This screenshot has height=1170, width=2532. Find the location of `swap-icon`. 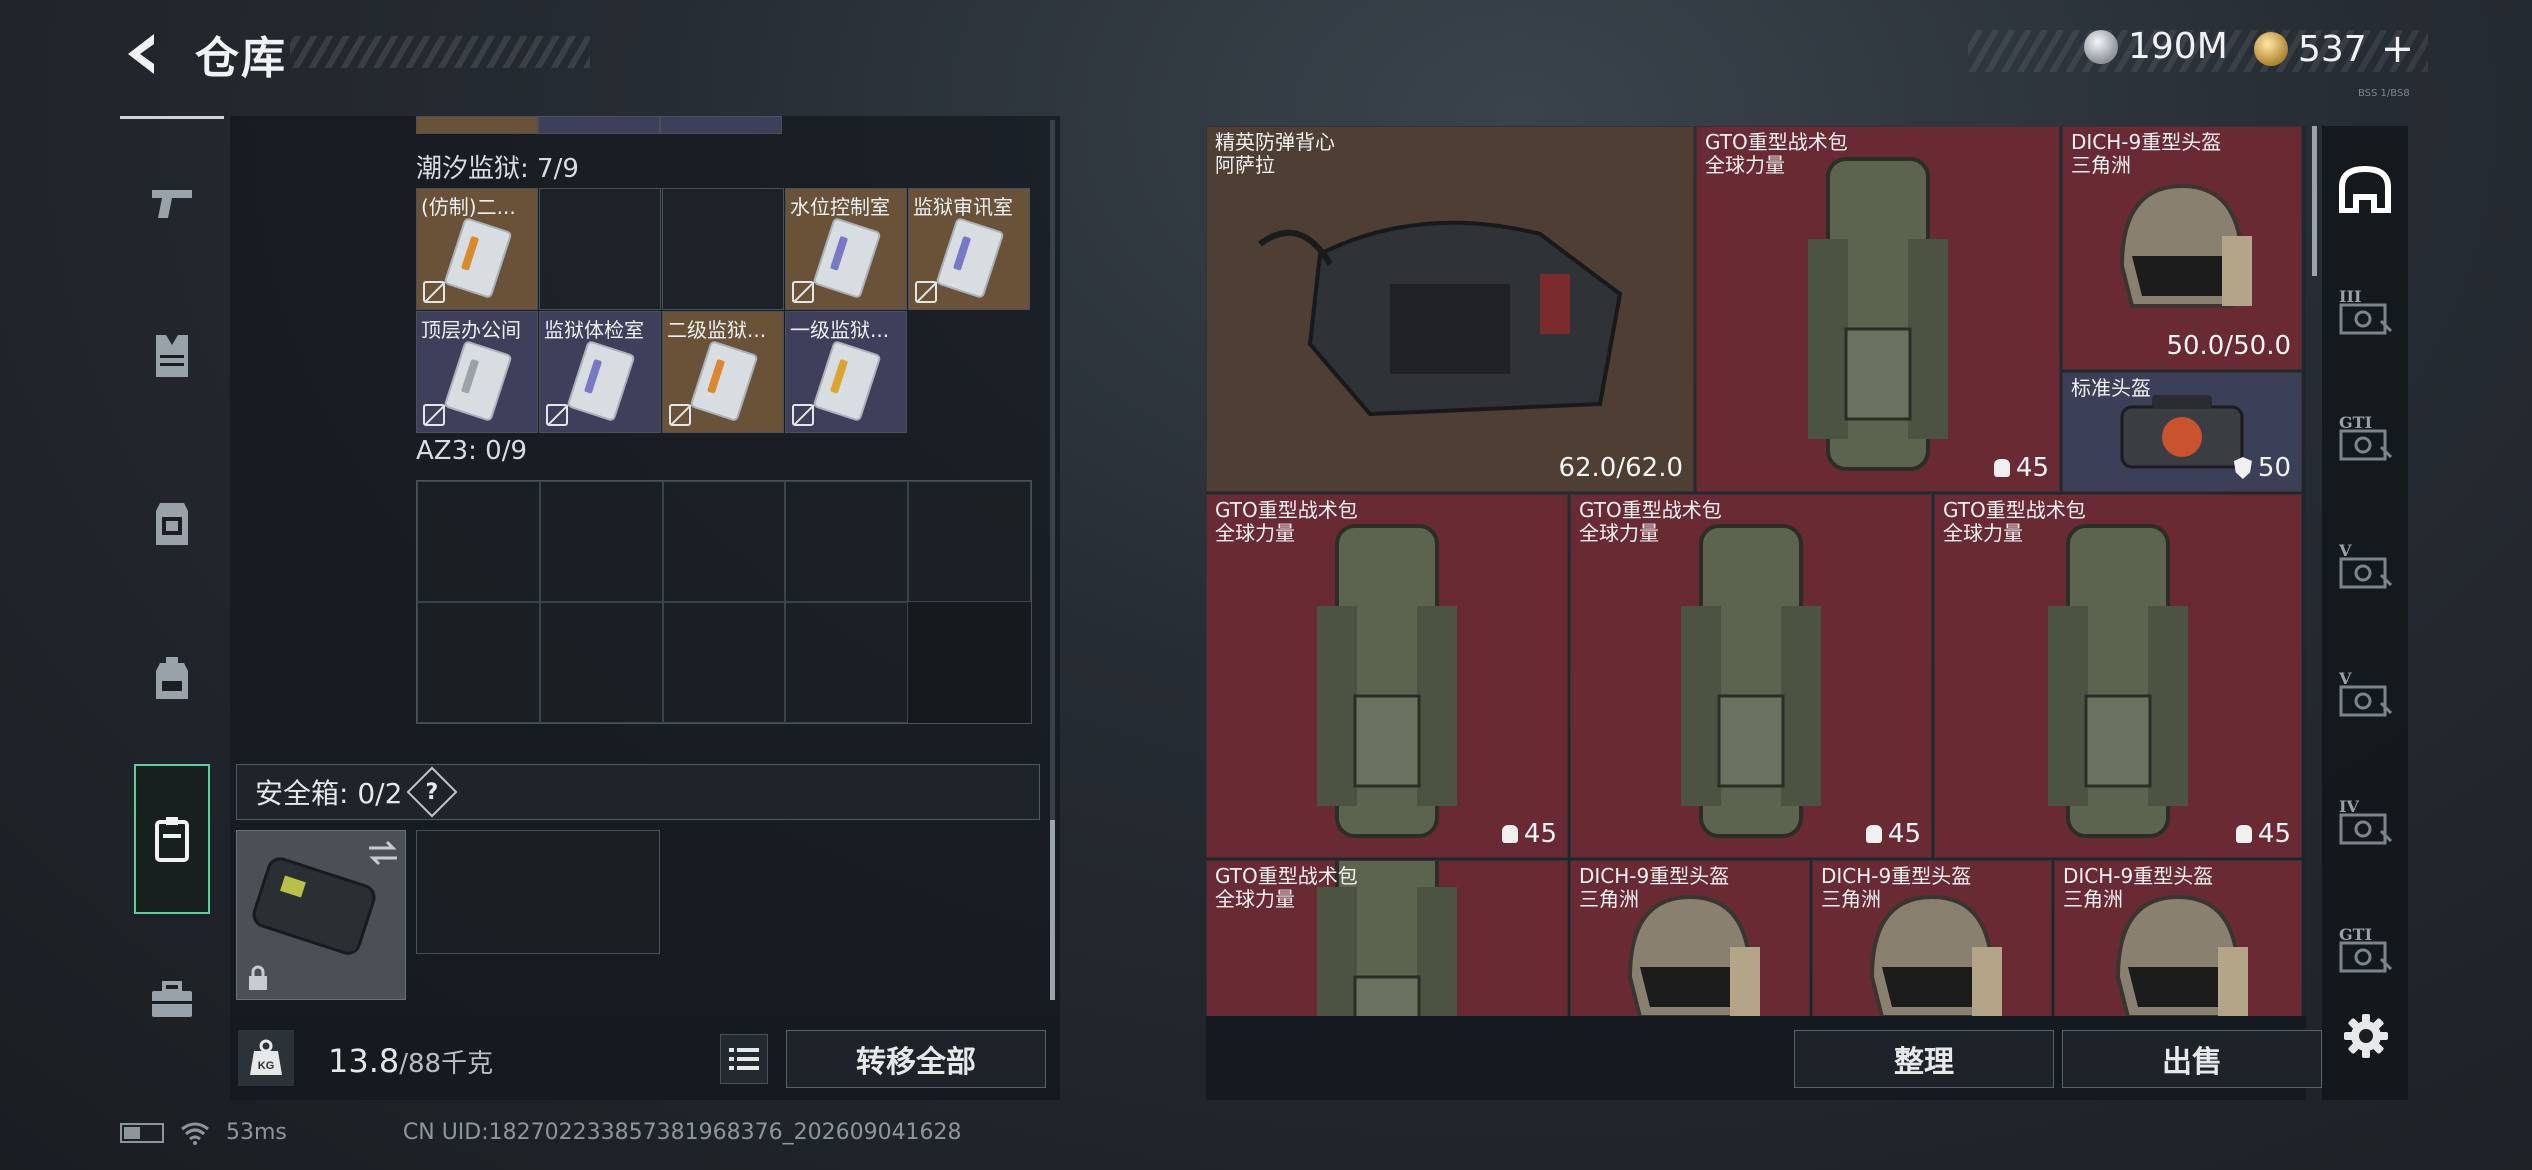

swap-icon is located at coordinates (383, 853).